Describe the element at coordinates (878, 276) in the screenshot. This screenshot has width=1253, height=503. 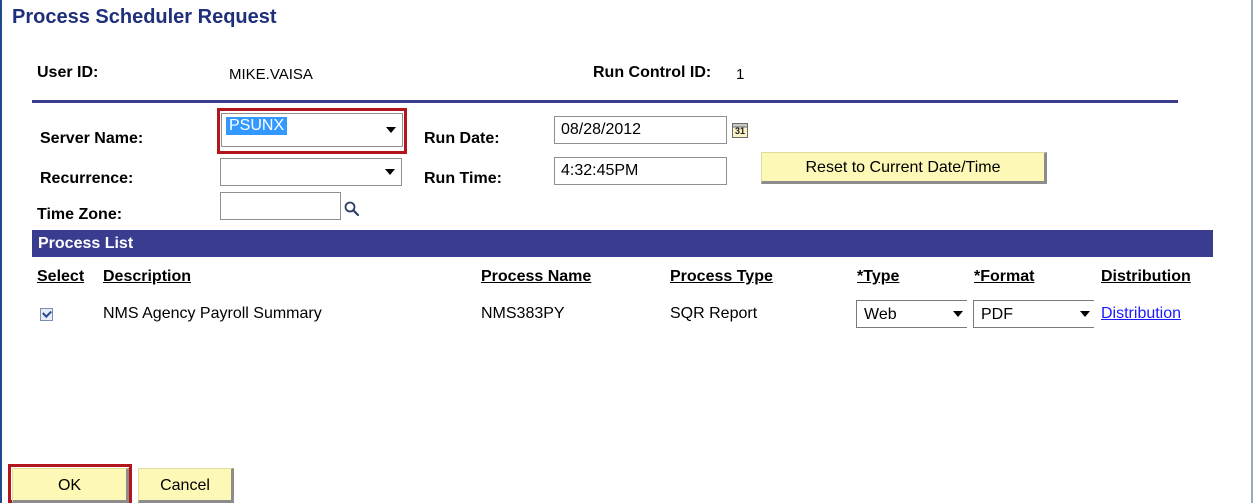
I see `column-header-type: *Type` at that location.